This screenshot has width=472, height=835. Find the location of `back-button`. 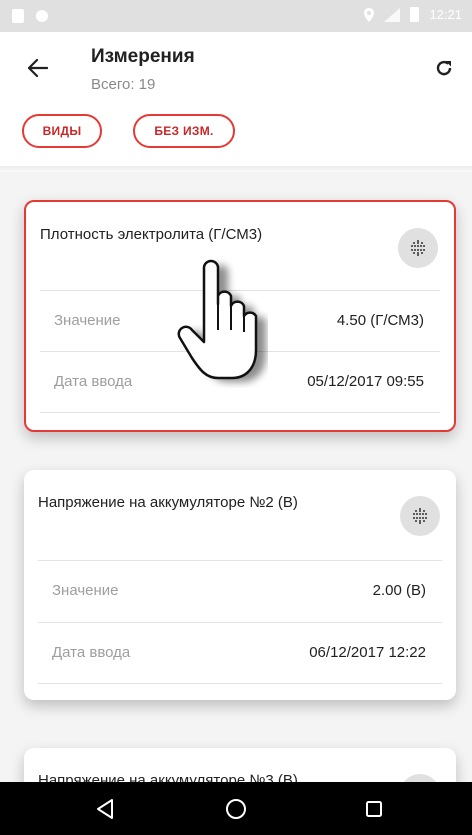

back-button is located at coordinates (38, 68).